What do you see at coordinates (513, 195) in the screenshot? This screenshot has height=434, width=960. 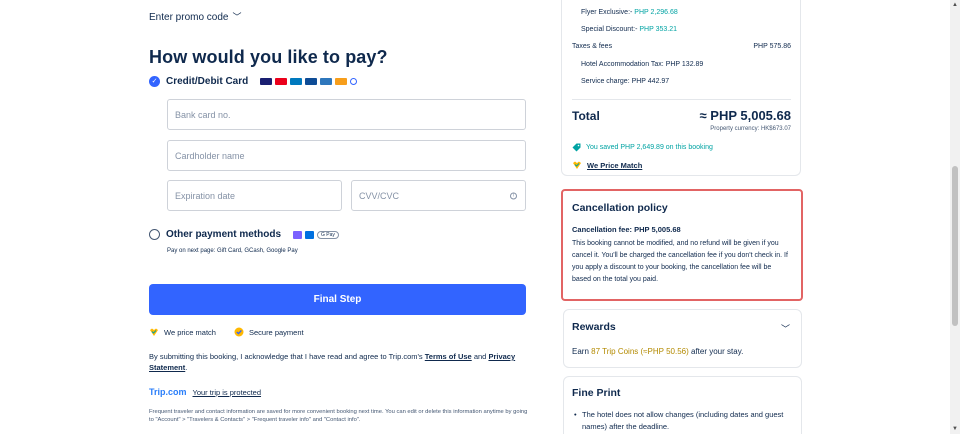 I see `info-icon: i` at bounding box center [513, 195].